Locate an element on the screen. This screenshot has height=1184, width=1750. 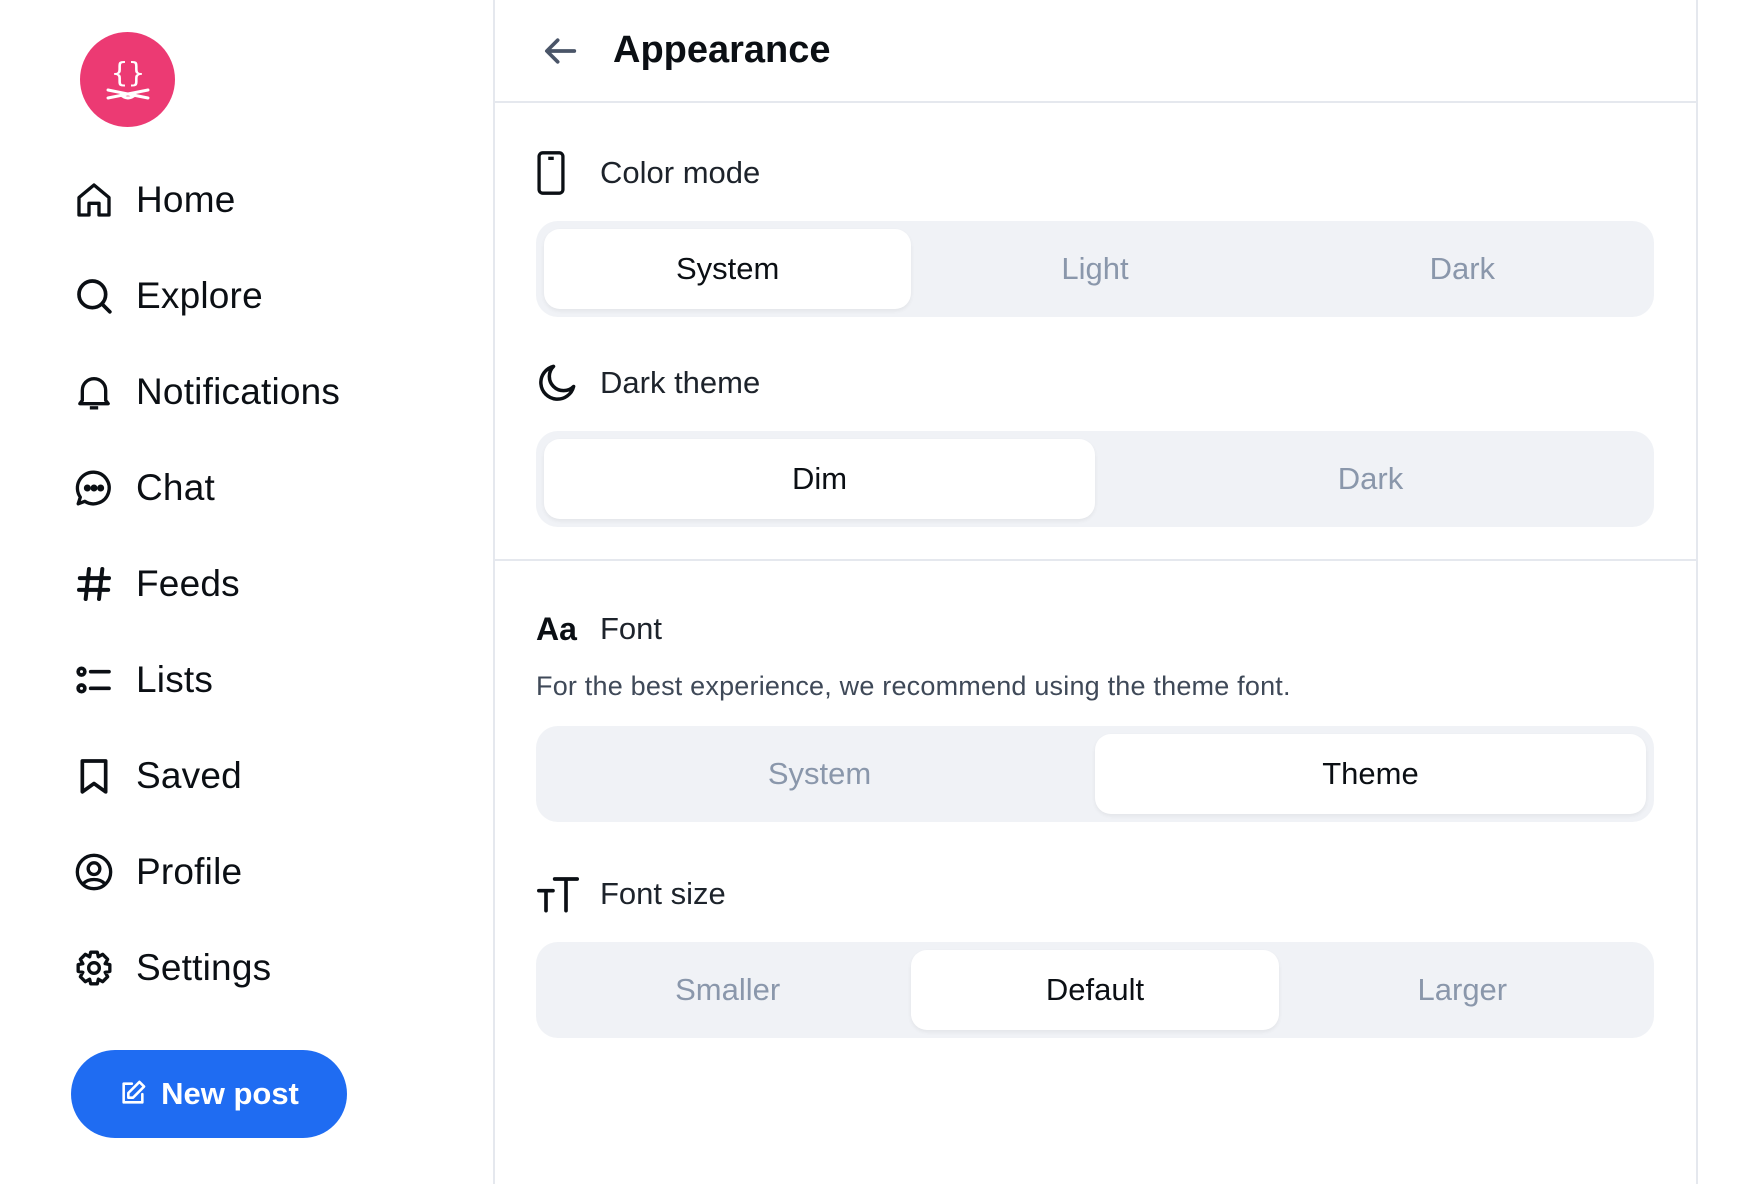
sidebar-item-profile: Profile is located at coordinates (206, 872).